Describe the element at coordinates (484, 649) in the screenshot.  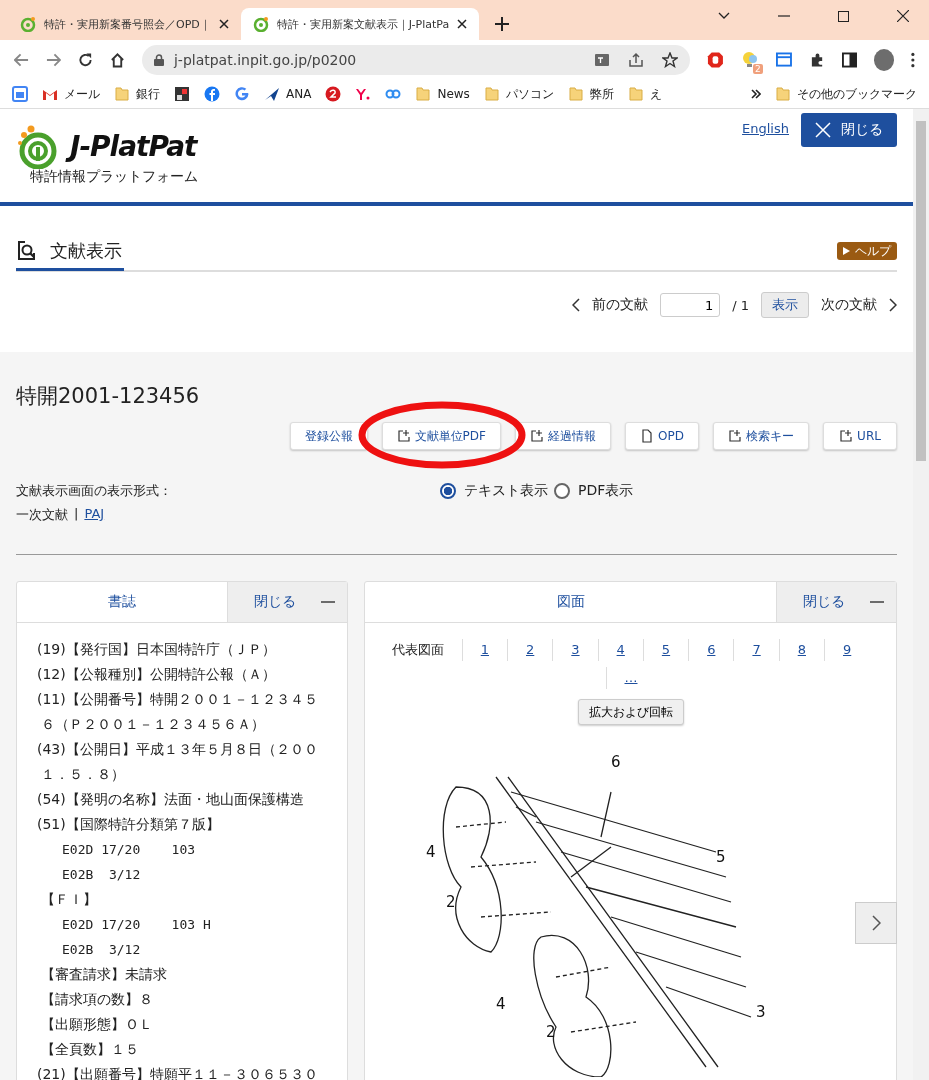
I see `figure-link: 1` at that location.